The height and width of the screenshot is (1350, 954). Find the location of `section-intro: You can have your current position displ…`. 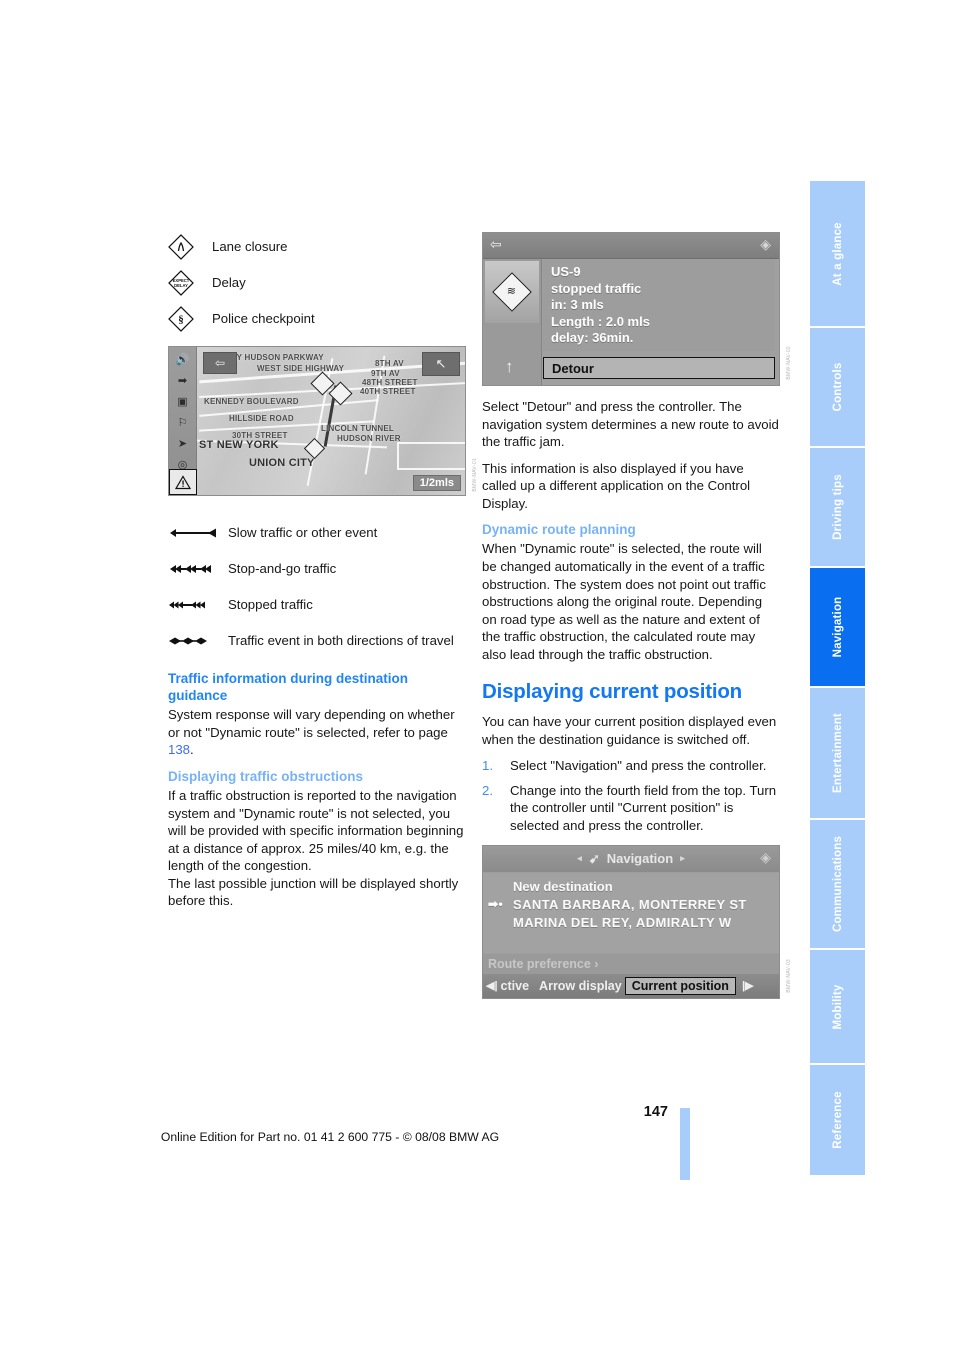

section-intro: You can have your current position displ… is located at coordinates (629, 730).